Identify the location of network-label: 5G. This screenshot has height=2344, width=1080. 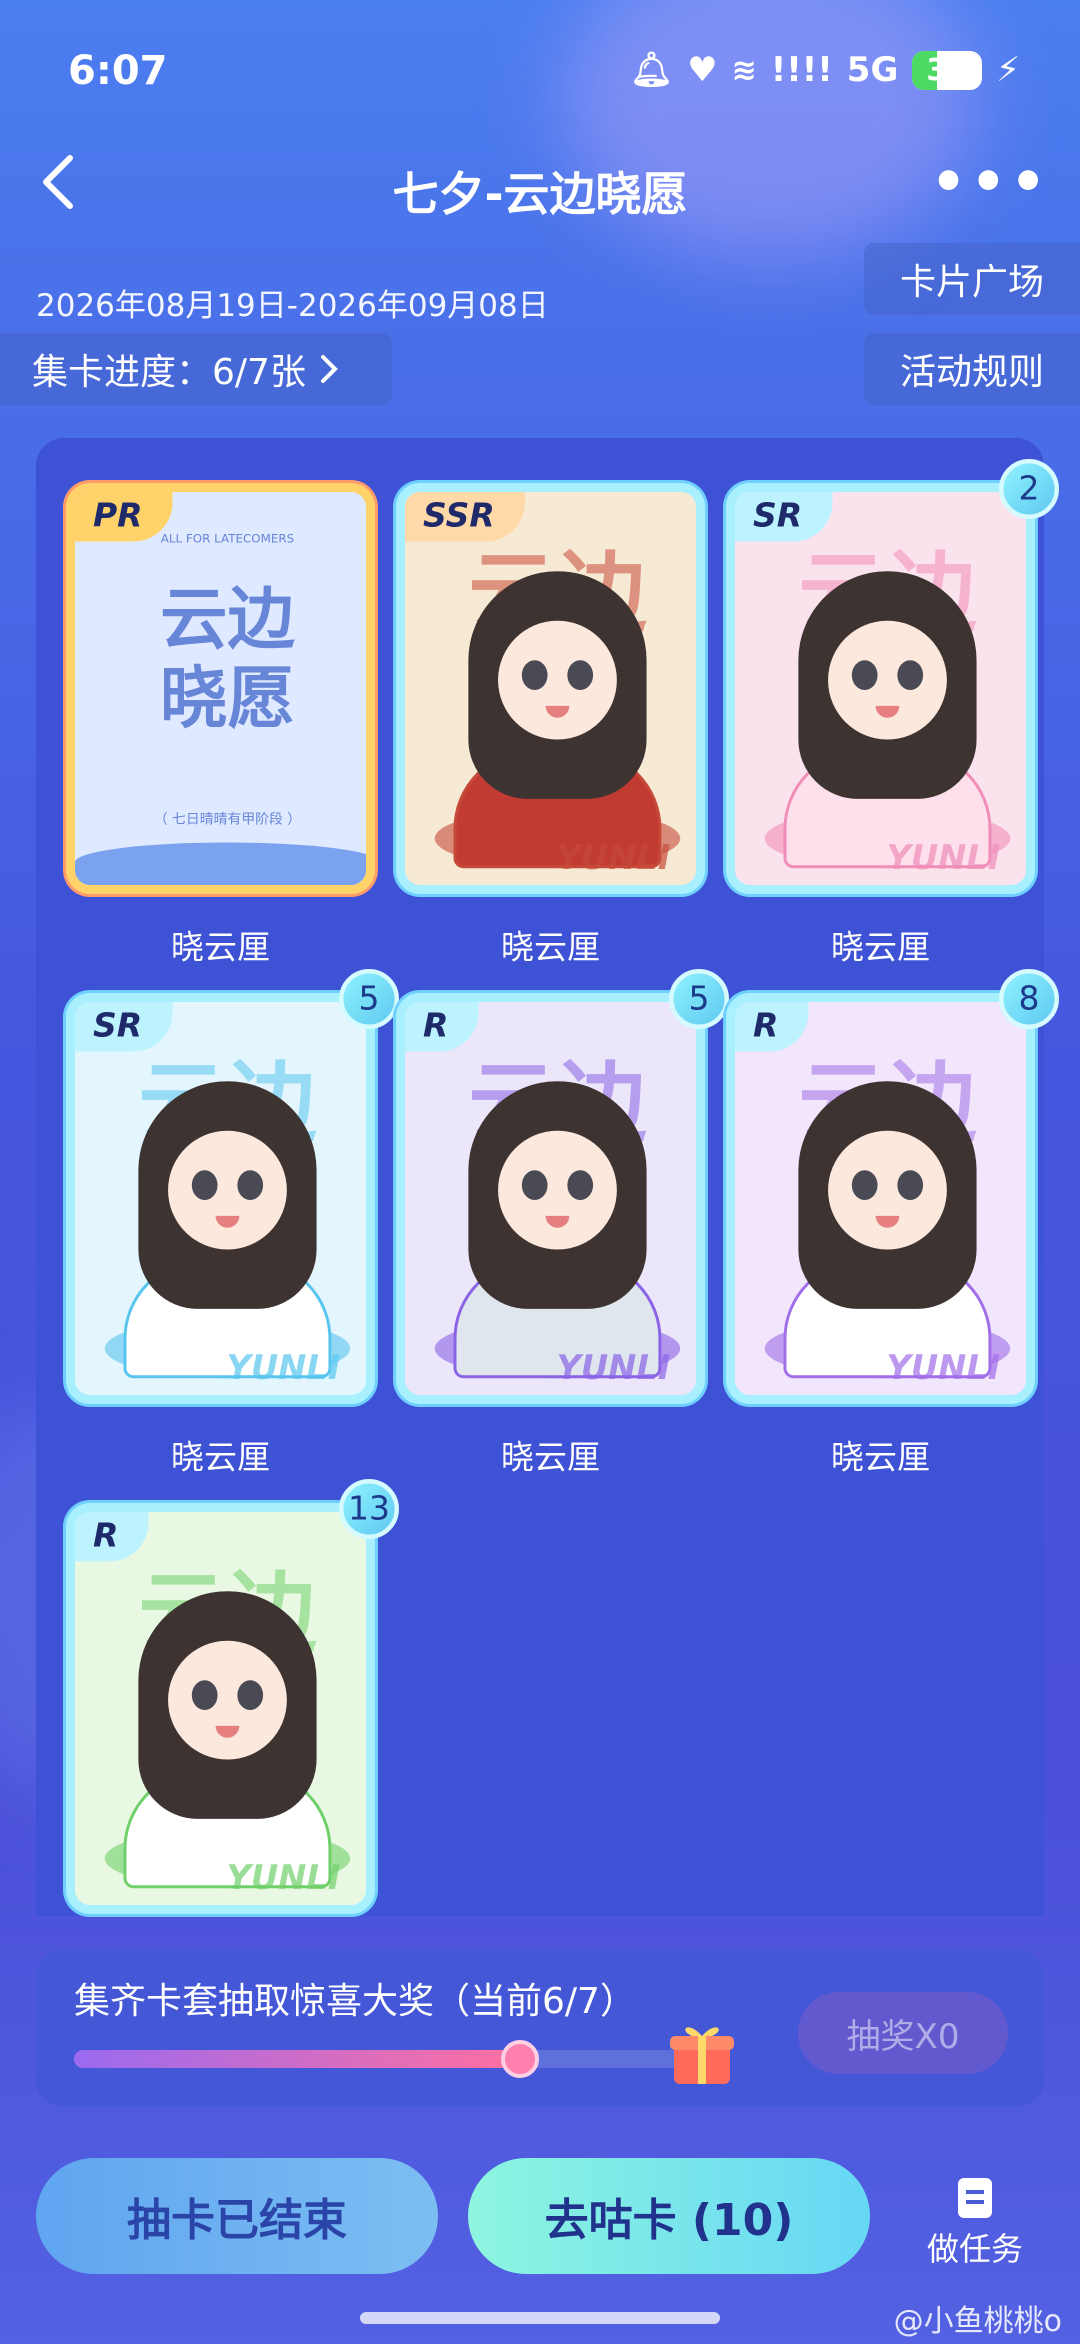
(872, 70).